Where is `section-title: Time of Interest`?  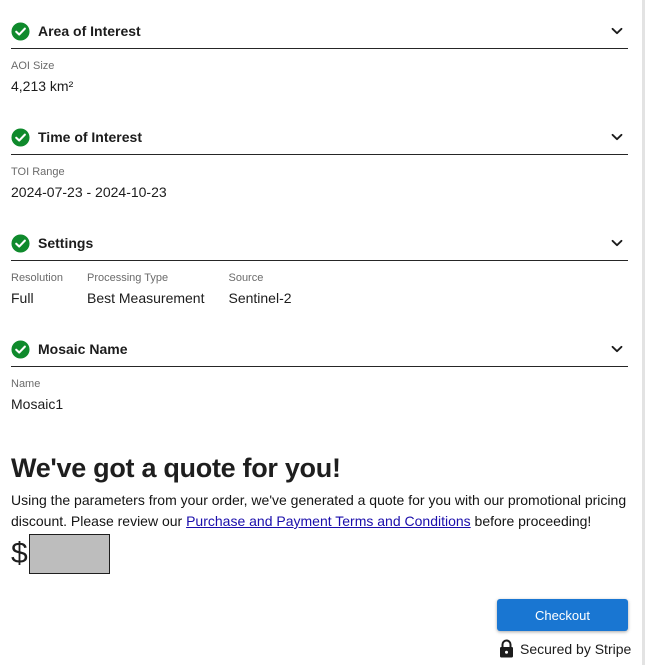 section-title: Time of Interest is located at coordinates (90, 137).